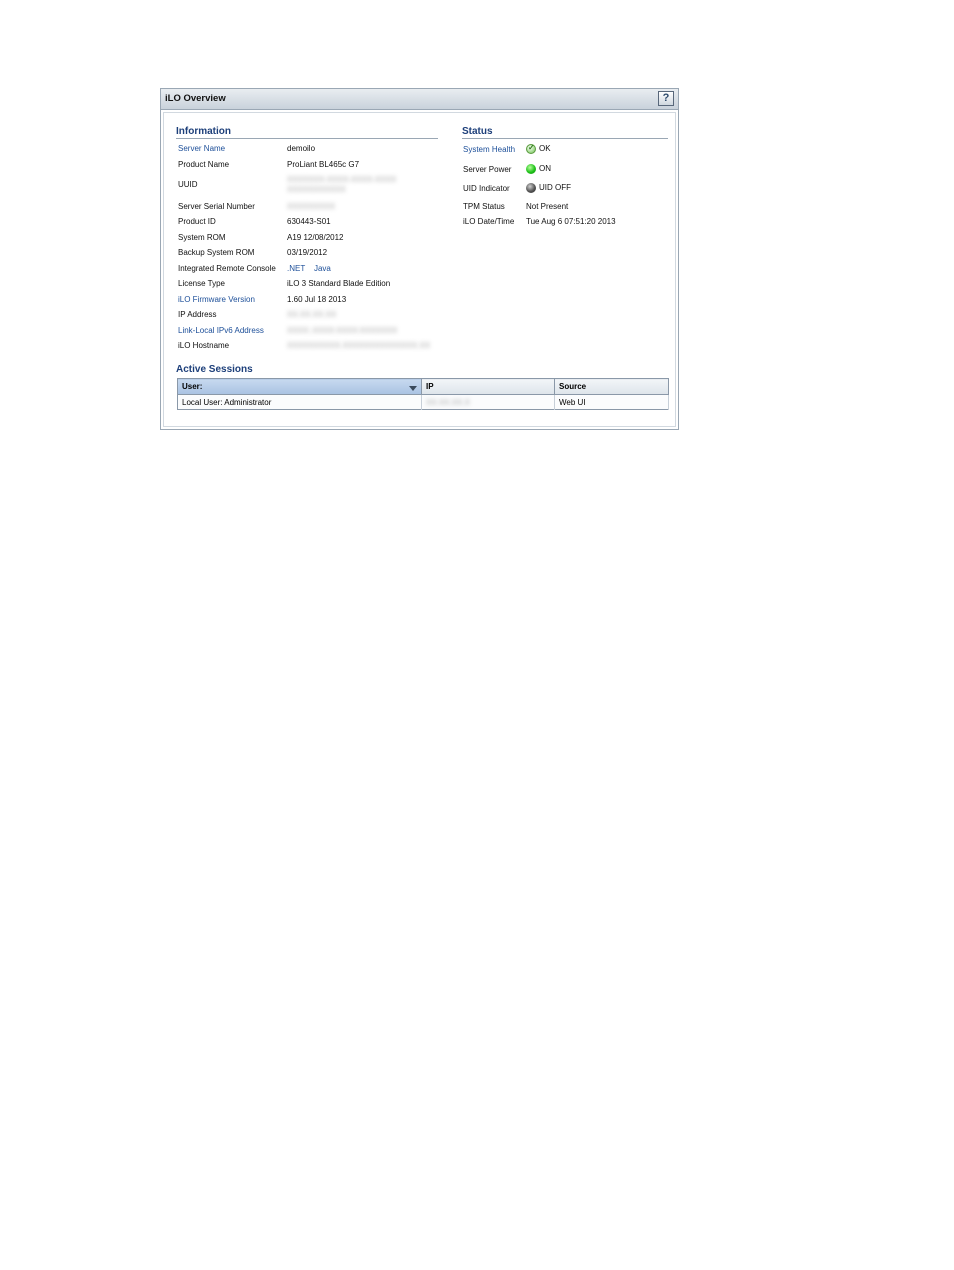  What do you see at coordinates (296, 268) in the screenshot?
I see `dotnet-console-link: .NET` at bounding box center [296, 268].